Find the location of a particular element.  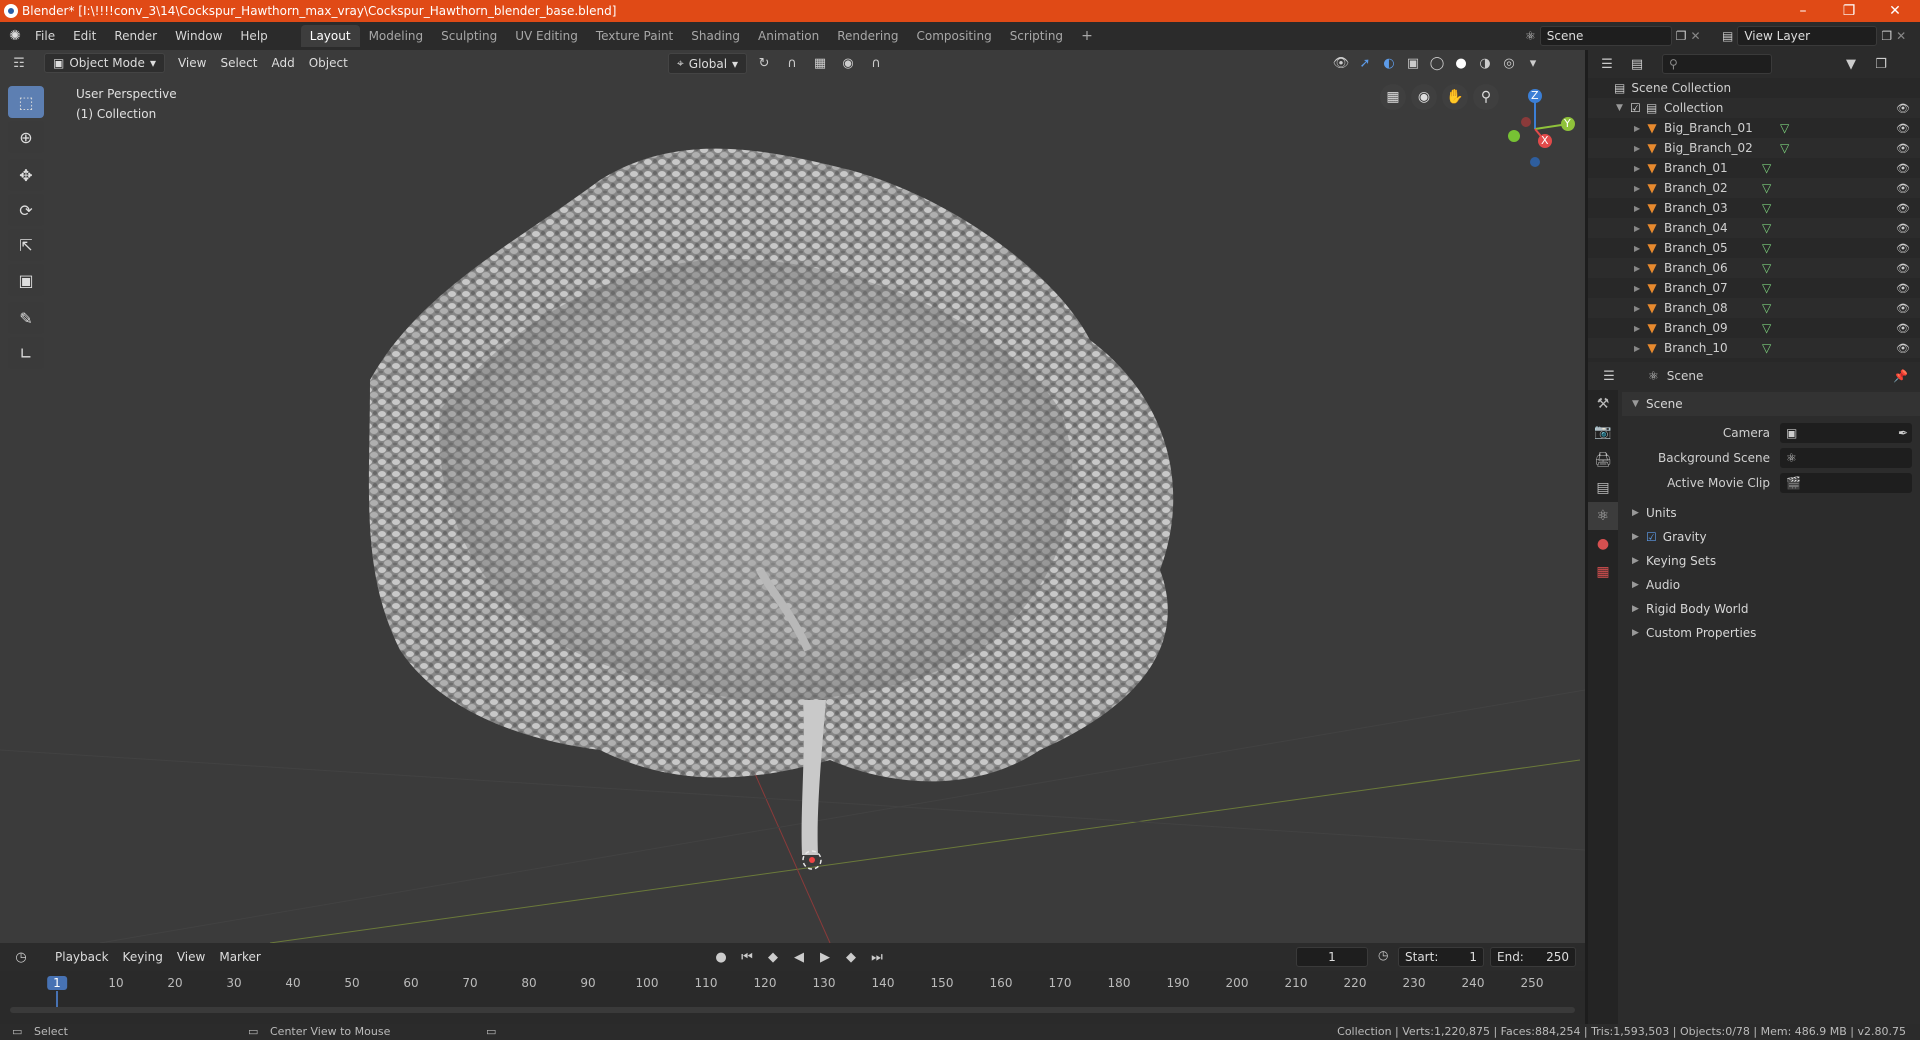

tab-sculpting: Sculpting is located at coordinates (469, 36).